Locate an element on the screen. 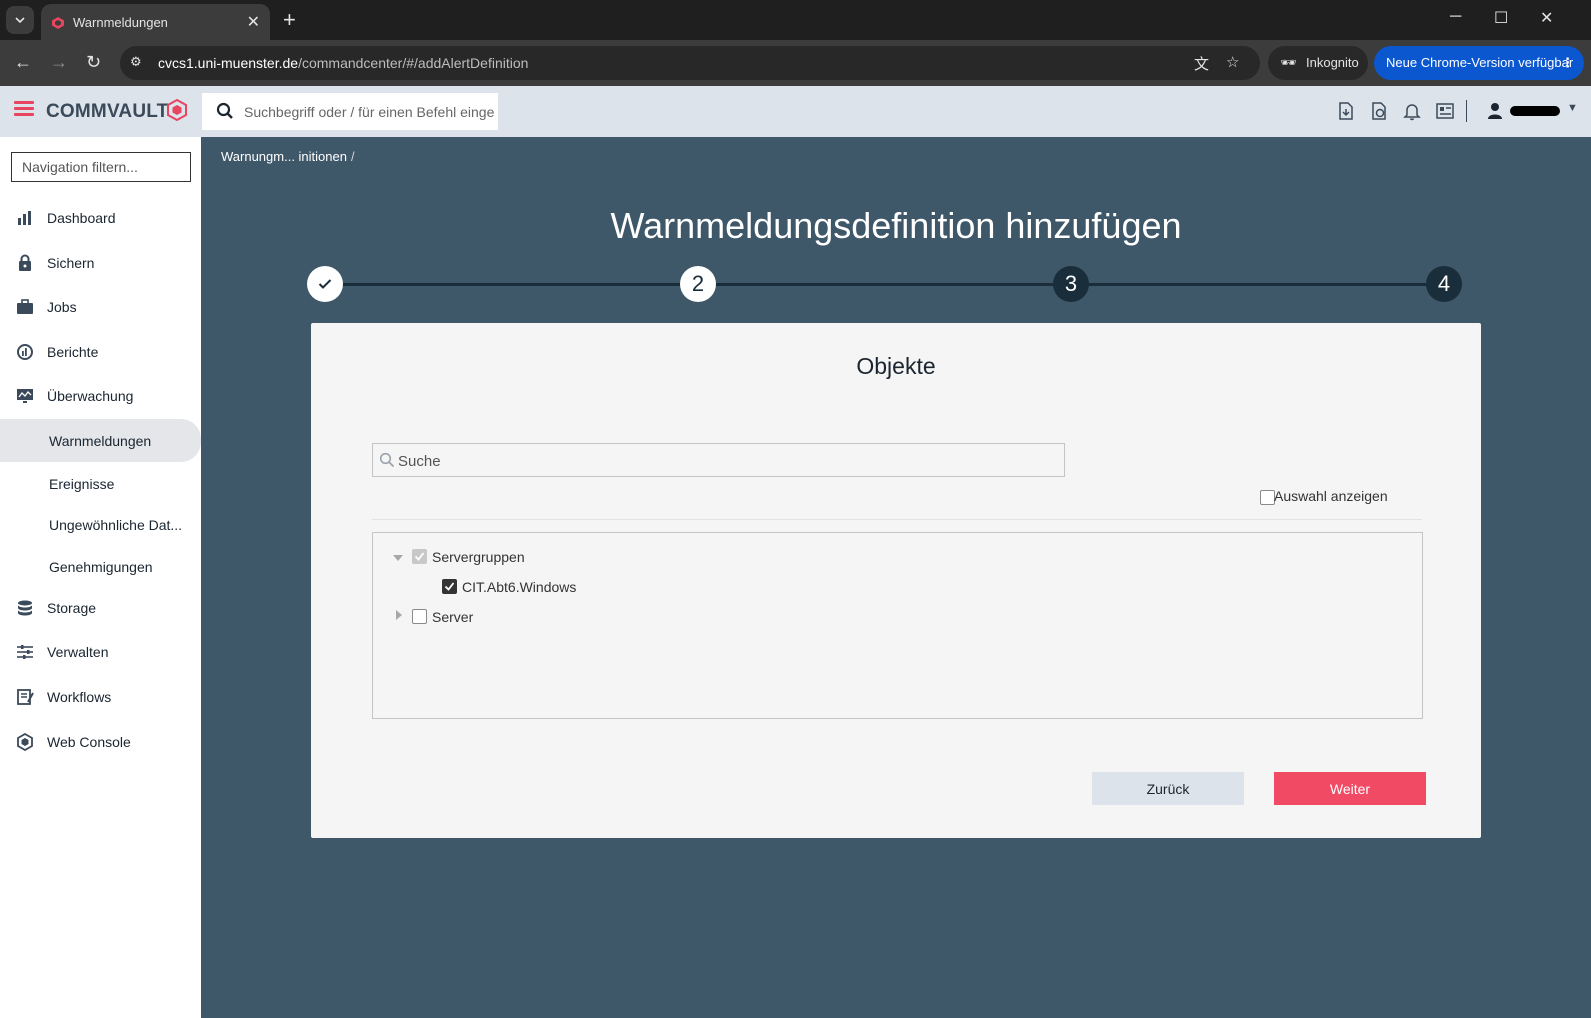 This screenshot has width=1591, height=1018. sidebar-item-label: Berichte is located at coordinates (73, 352).